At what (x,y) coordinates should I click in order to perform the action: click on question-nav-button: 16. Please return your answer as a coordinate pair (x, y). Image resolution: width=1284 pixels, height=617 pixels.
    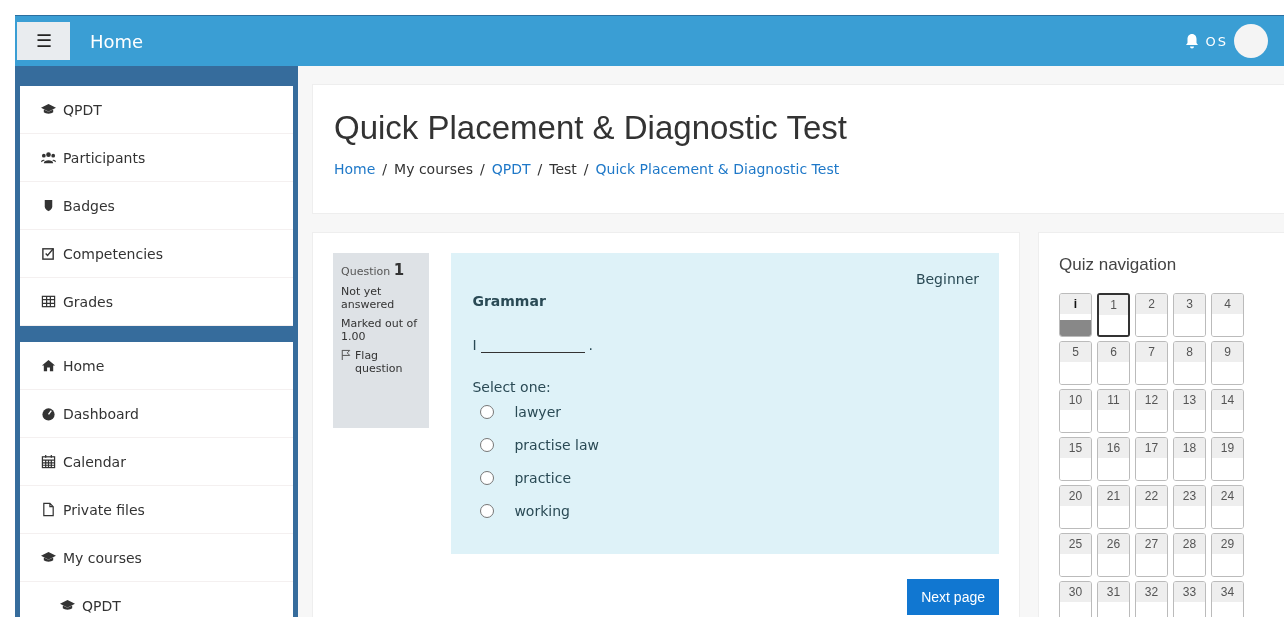
    Looking at the image, I should click on (1113, 459).